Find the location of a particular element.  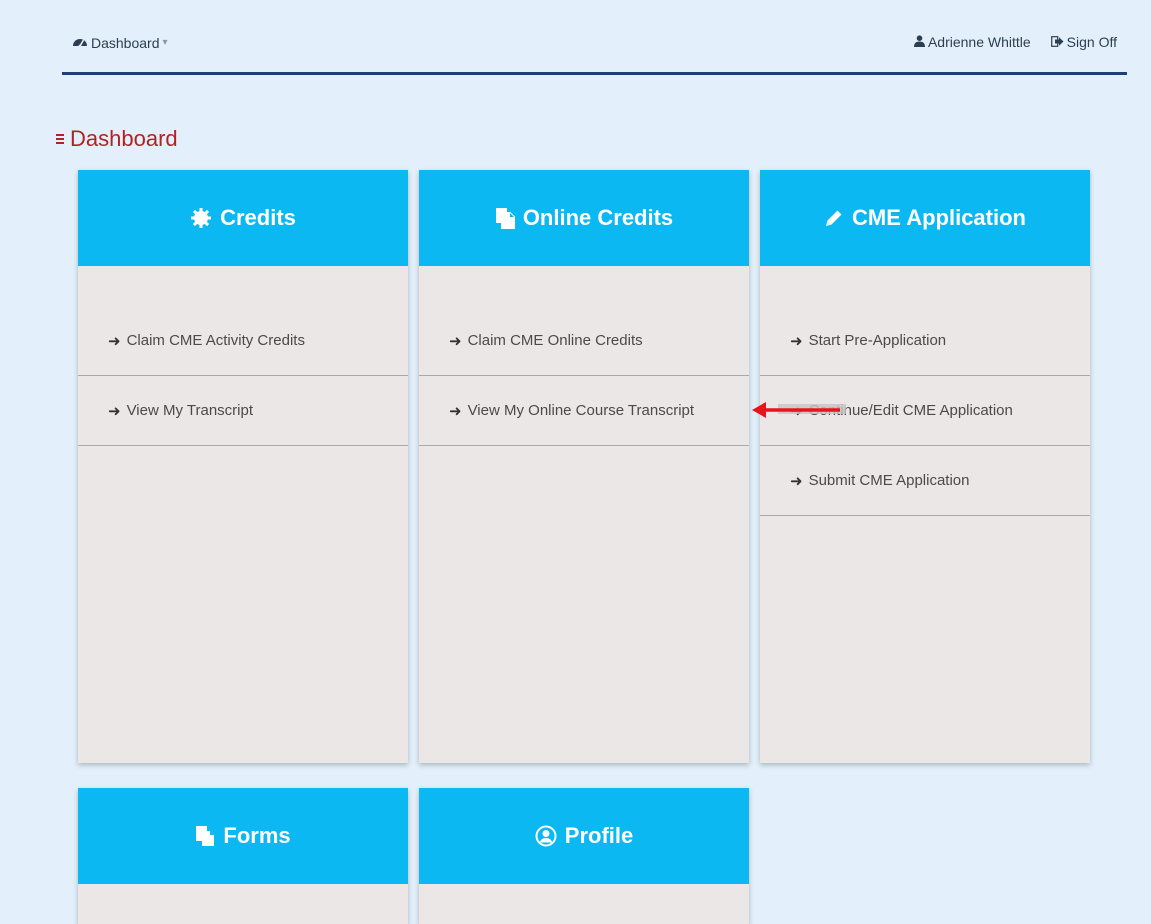

user-menu: Adrienne Whittle is located at coordinates (972, 42).